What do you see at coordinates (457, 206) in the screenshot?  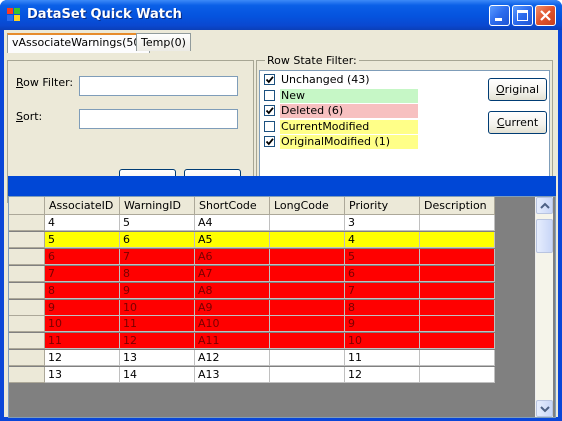 I see `column-header: Description` at bounding box center [457, 206].